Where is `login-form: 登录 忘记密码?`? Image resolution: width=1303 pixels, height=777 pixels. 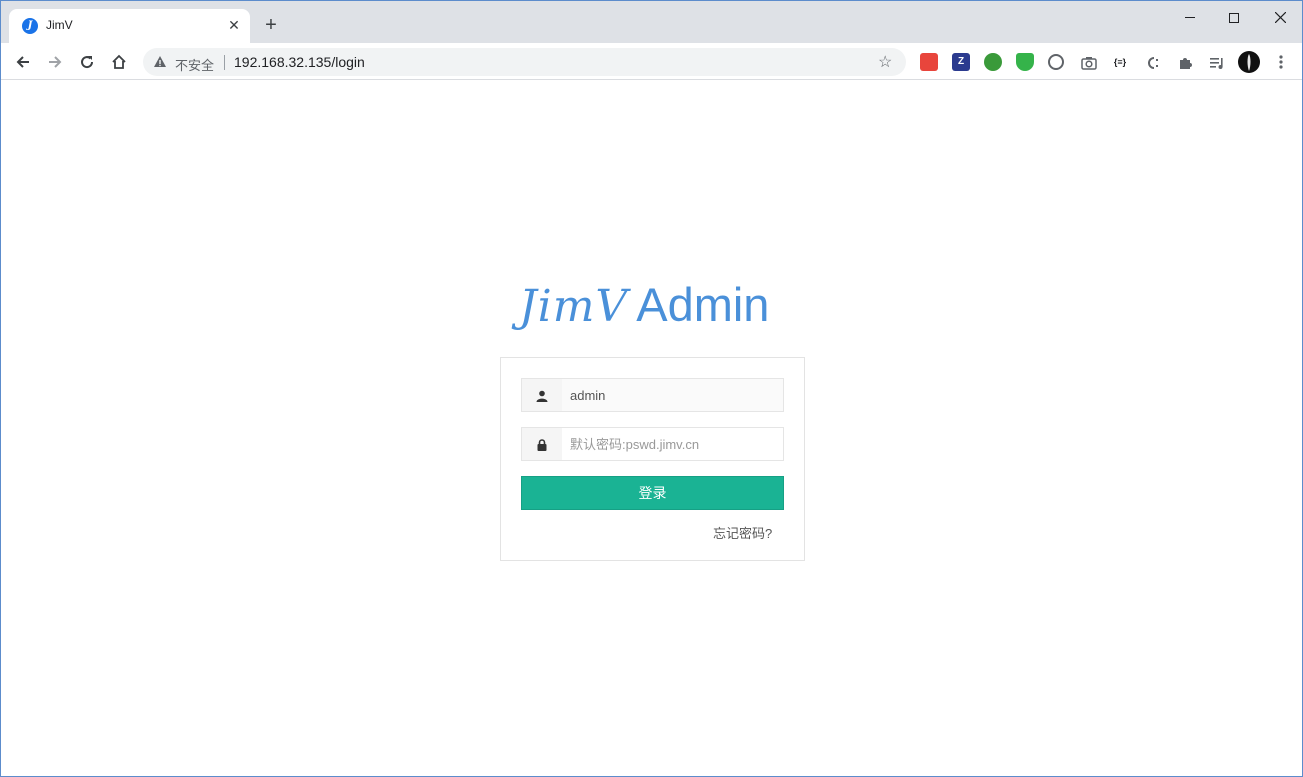
login-form: 登录 忘记密码? is located at coordinates (652, 459).